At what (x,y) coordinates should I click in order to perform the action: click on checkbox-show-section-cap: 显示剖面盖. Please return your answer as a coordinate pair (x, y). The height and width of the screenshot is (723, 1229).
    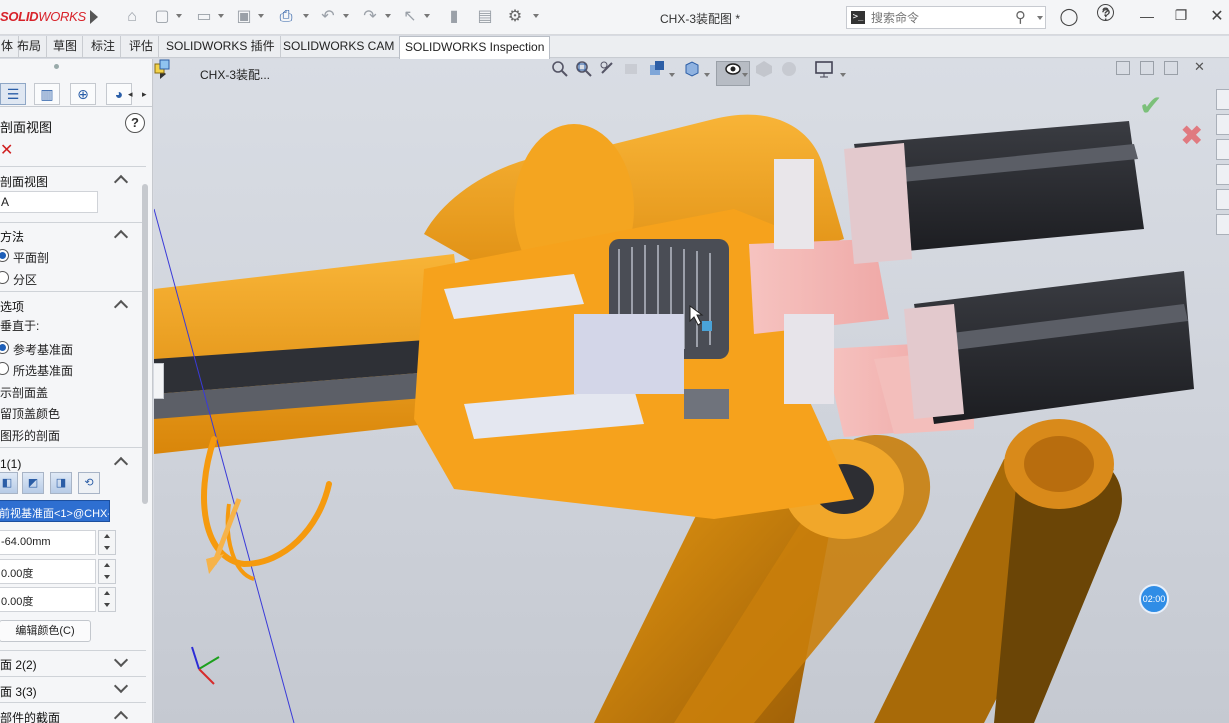
    Looking at the image, I should click on (24, 392).